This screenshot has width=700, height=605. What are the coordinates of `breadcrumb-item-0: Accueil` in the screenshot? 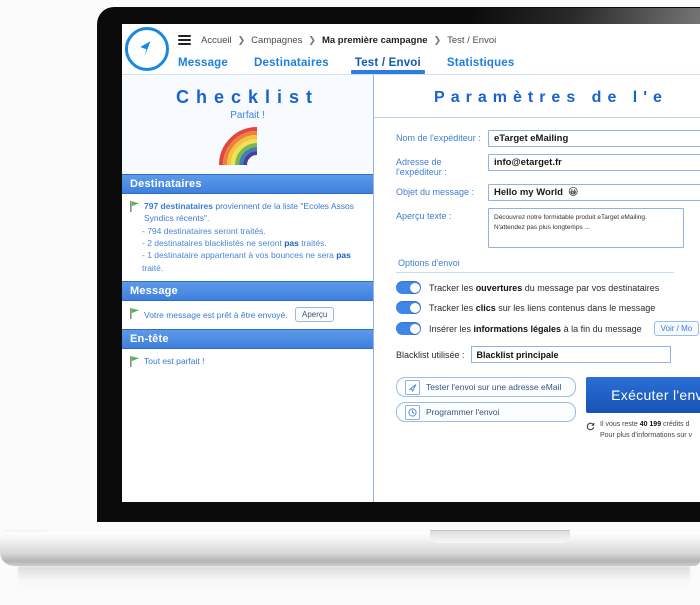 It's located at (216, 40).